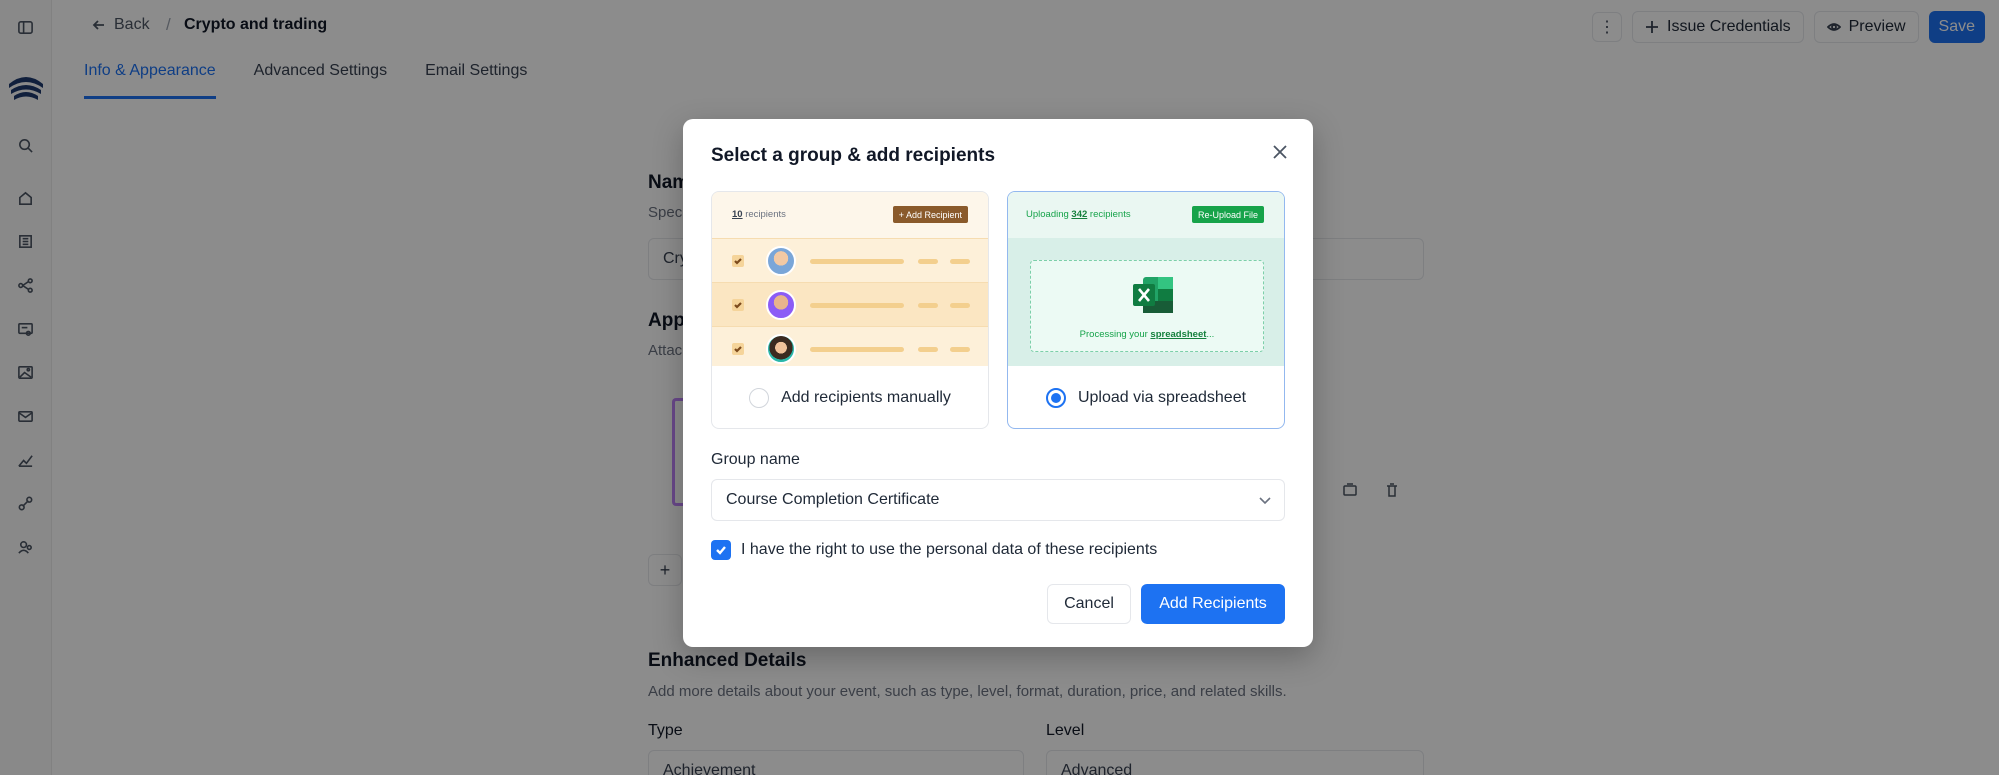 The image size is (1999, 775). I want to click on manual-recipient-count: 10 recipients, so click(759, 214).